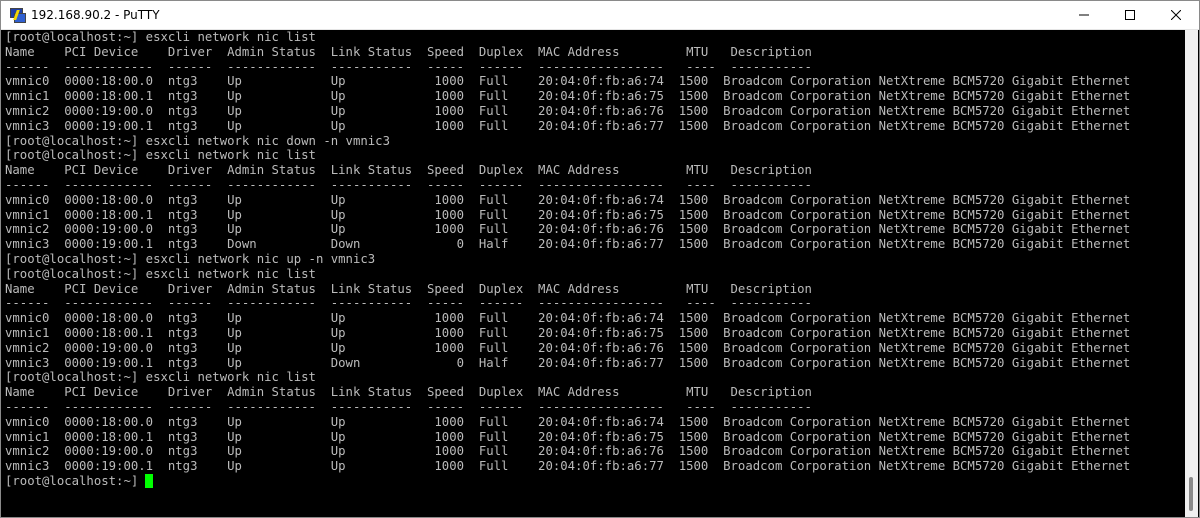 The height and width of the screenshot is (518, 1200). What do you see at coordinates (95, 15) in the screenshot?
I see `window-title: 192.168.90.2 - PuTTY` at bounding box center [95, 15].